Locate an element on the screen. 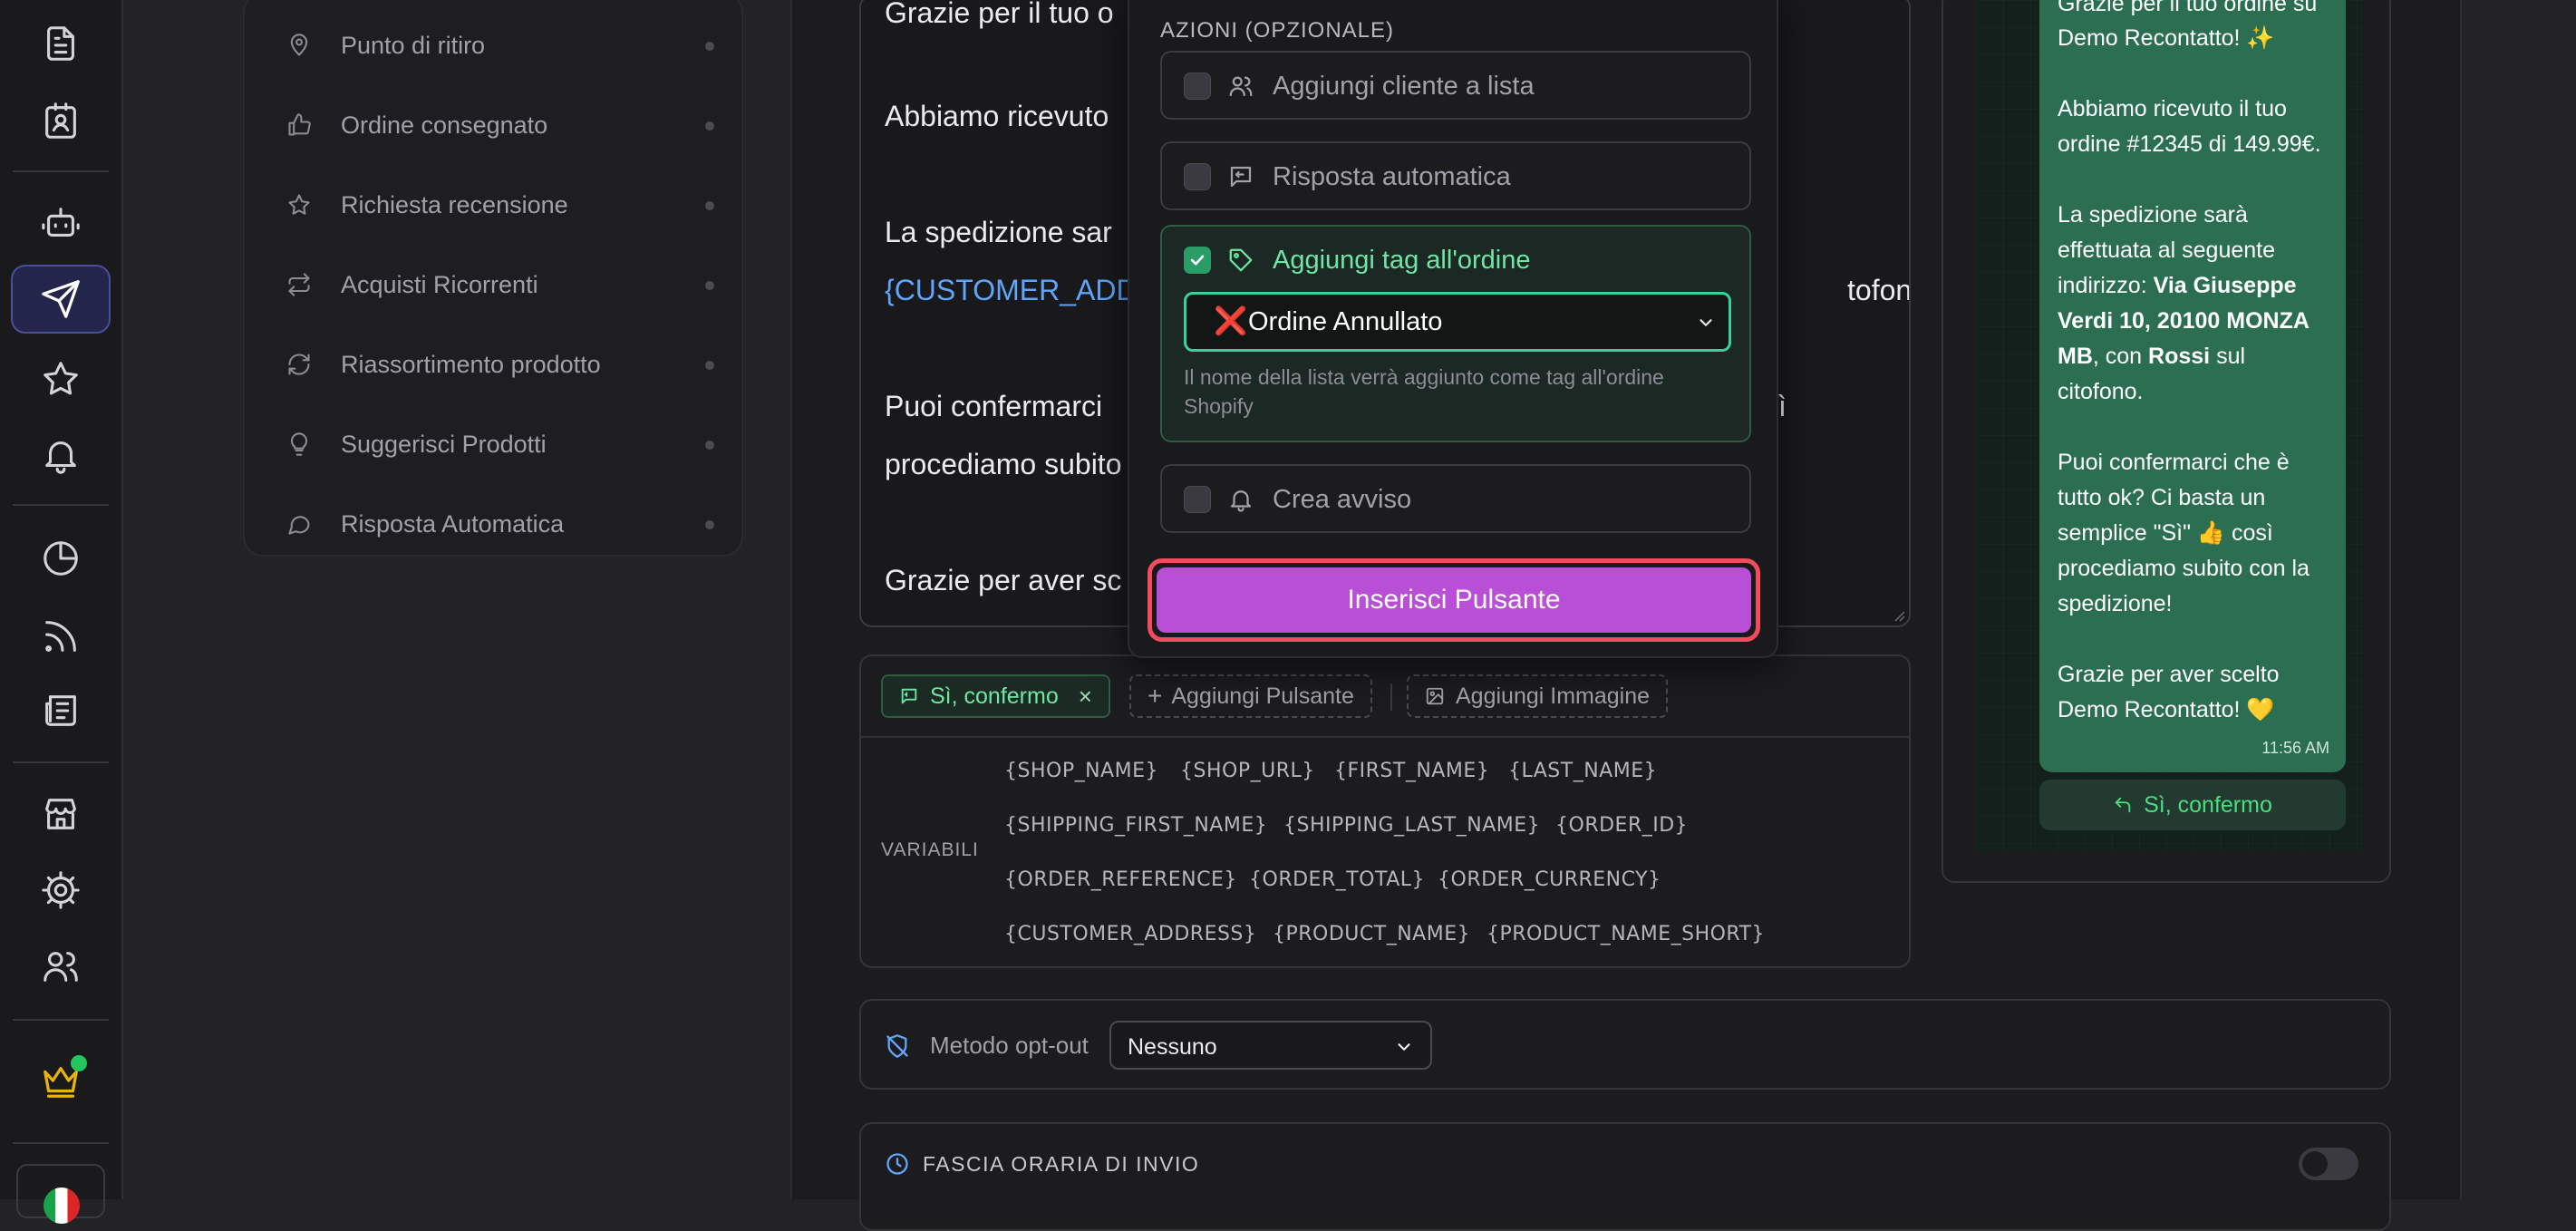 This screenshot has width=2576, height=1231. chip-label: Sì, confermo is located at coordinates (994, 696).